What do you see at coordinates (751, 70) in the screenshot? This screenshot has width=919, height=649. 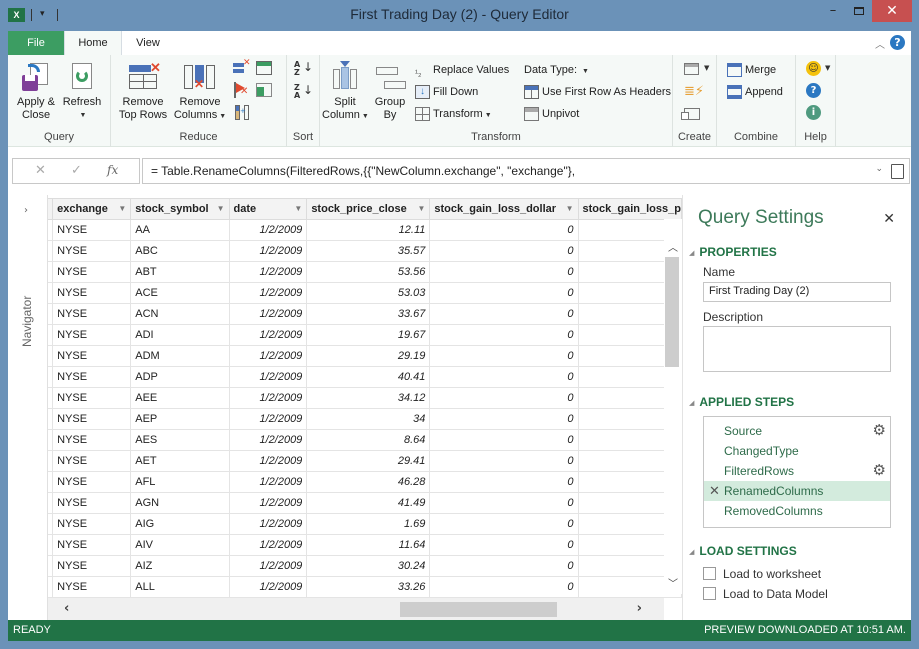 I see `merge-button: Merge` at bounding box center [751, 70].